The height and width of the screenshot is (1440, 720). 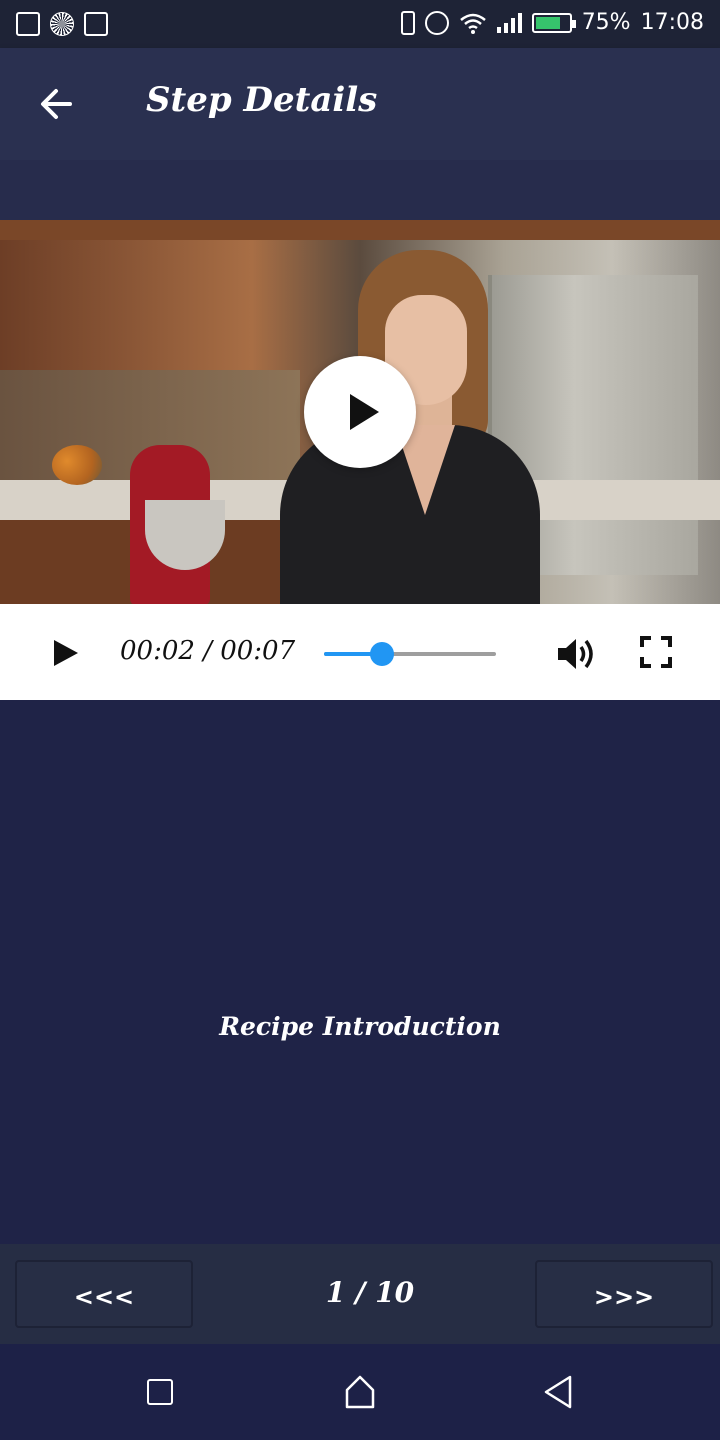 I want to click on video-controls: 00:02 / 00:07, so click(x=360, y=652).